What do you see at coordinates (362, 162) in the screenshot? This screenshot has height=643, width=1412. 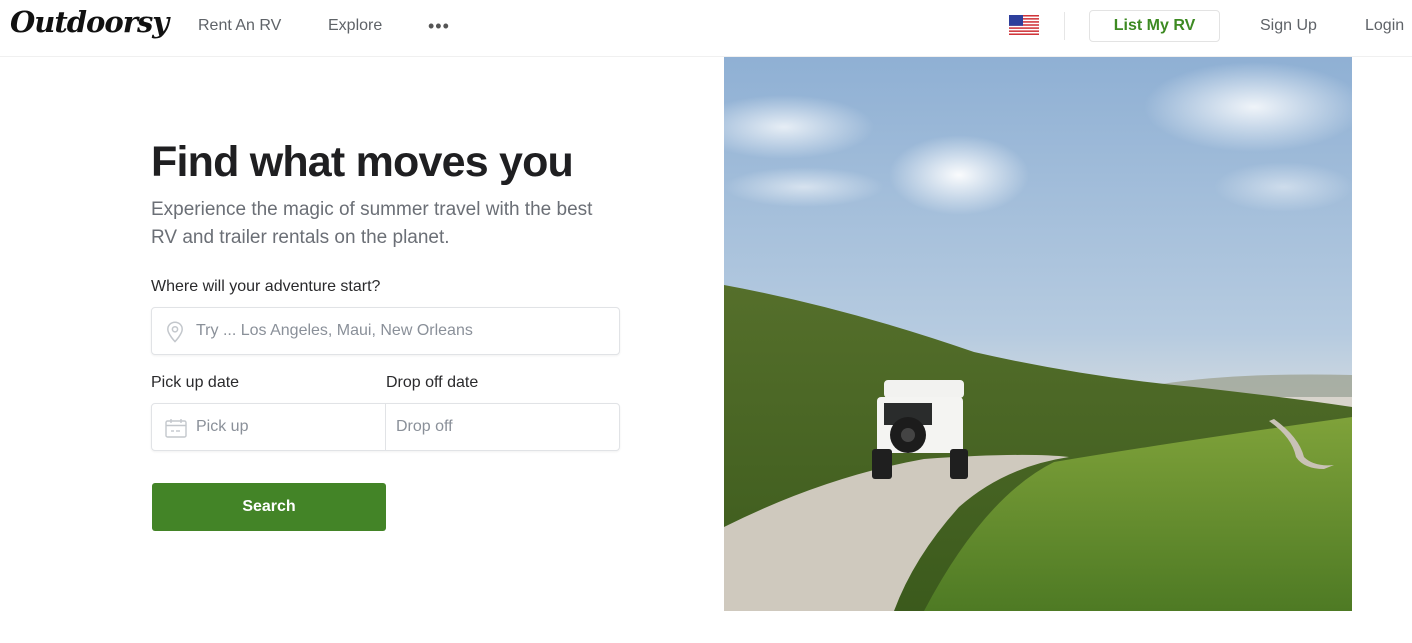 I see `hero-title: Find what moves you` at bounding box center [362, 162].